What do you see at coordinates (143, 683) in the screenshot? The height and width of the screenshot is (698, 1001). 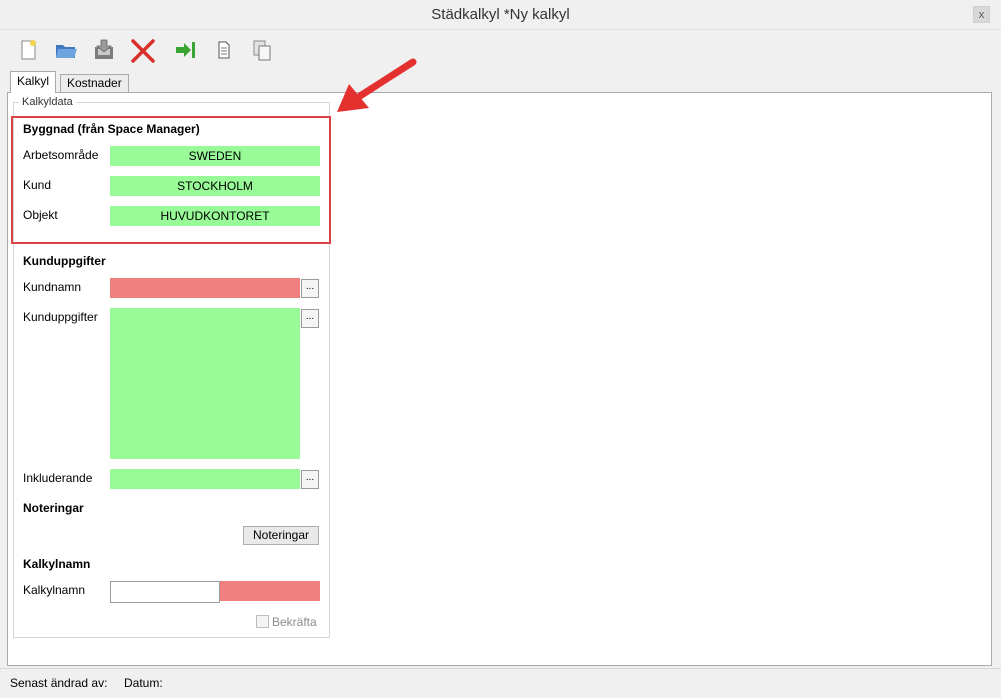 I see `date-label: Datum:` at bounding box center [143, 683].